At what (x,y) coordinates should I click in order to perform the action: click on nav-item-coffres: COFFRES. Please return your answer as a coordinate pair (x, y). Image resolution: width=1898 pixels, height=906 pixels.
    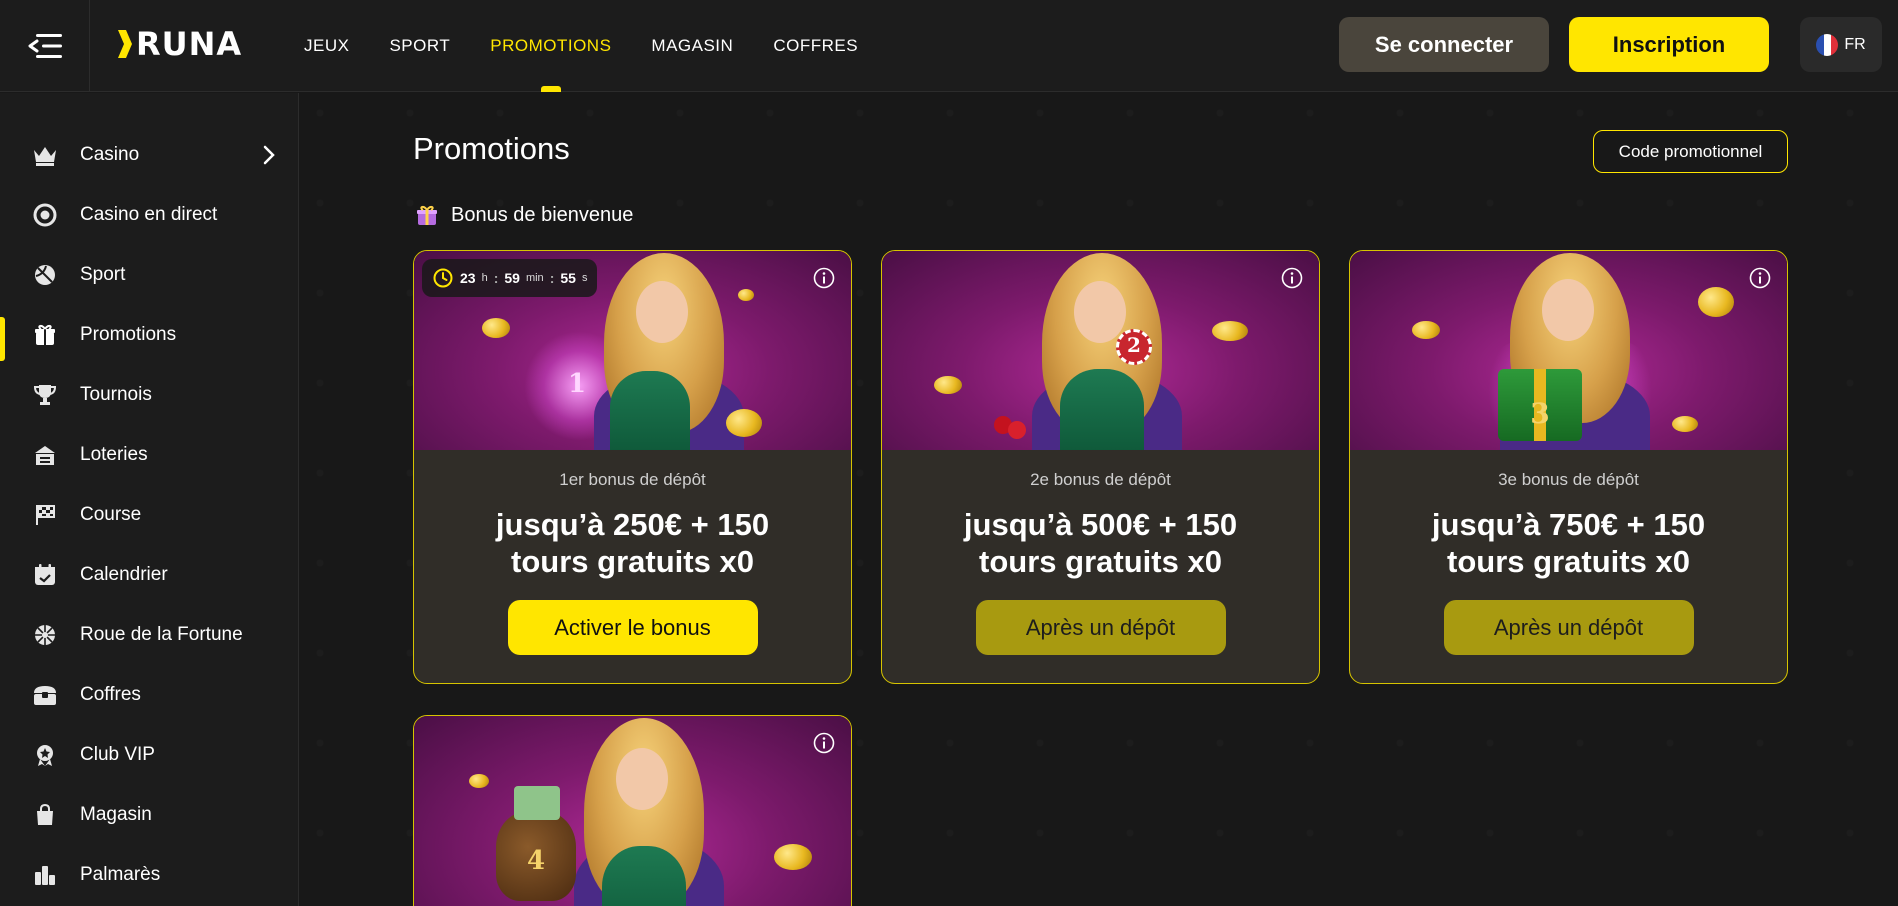
    Looking at the image, I should click on (815, 46).